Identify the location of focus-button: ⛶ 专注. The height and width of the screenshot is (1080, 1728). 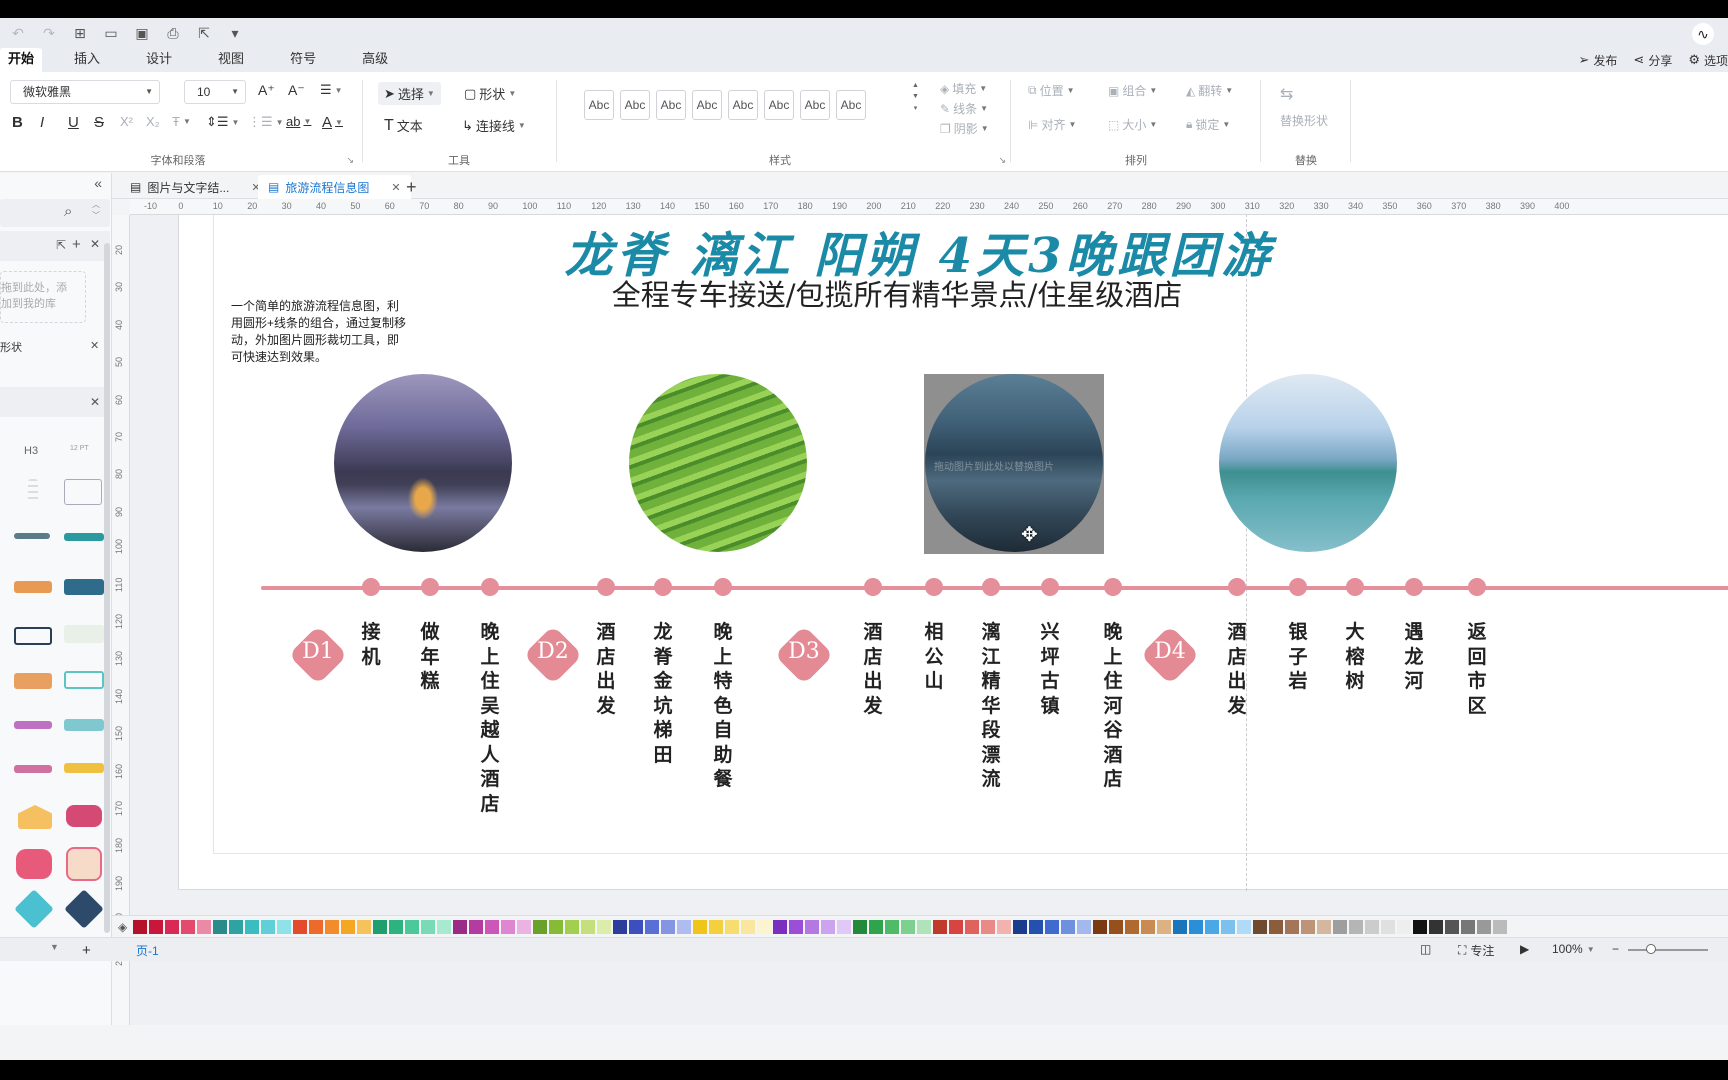
(1476, 950).